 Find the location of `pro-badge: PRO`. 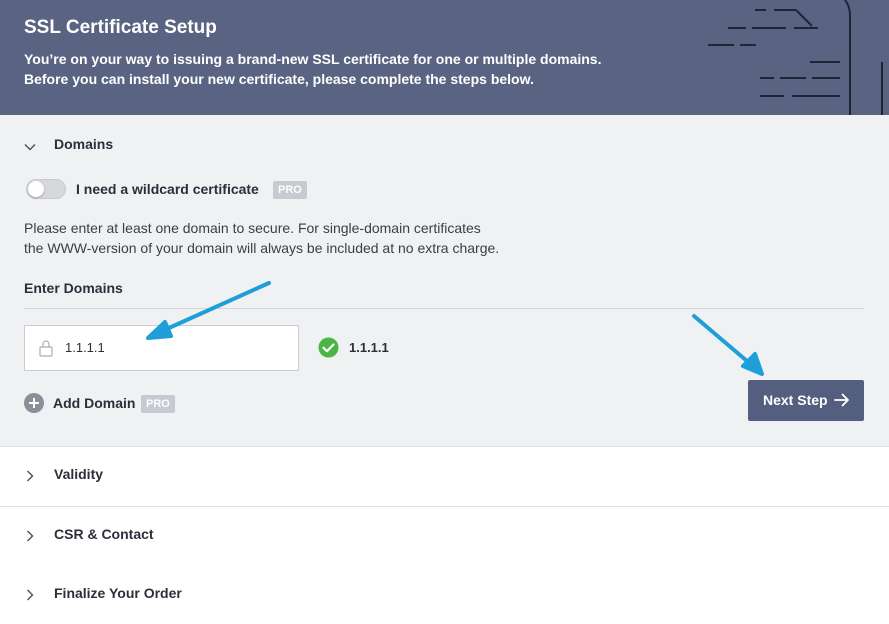

pro-badge: PRO is located at coordinates (290, 190).